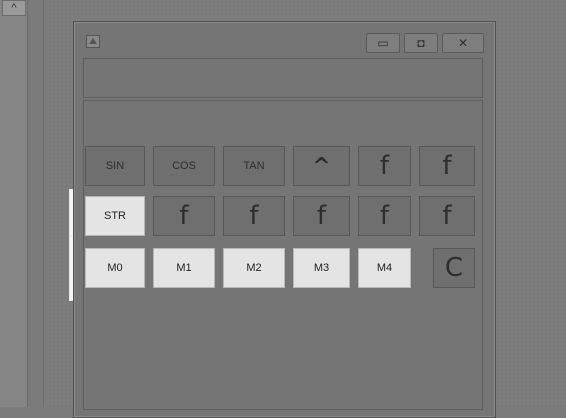 This screenshot has height=418, width=566. I want to click on chevron-up-icon: ^, so click(14, 8).